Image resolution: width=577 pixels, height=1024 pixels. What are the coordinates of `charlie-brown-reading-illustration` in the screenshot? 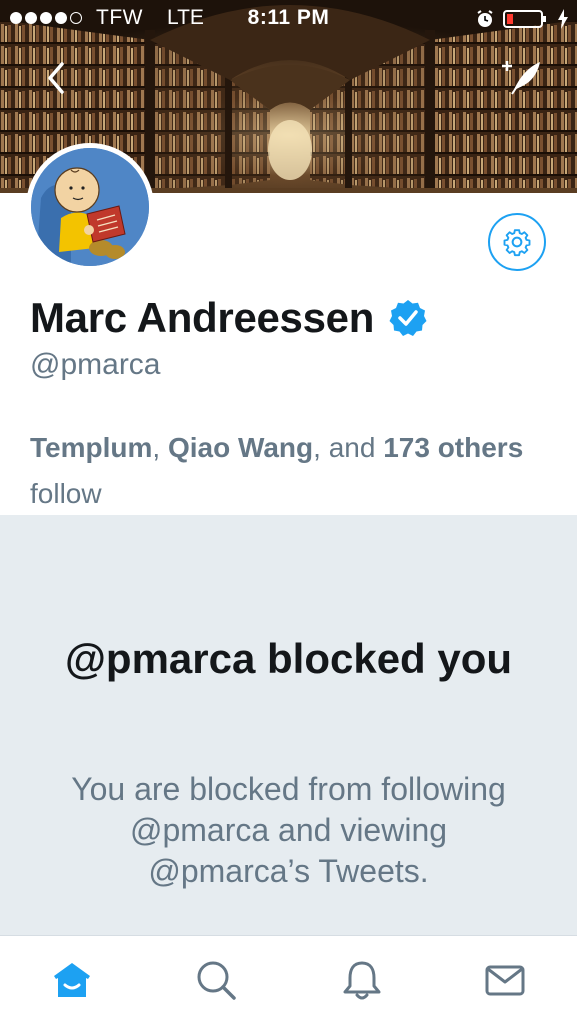 It's located at (90, 207).